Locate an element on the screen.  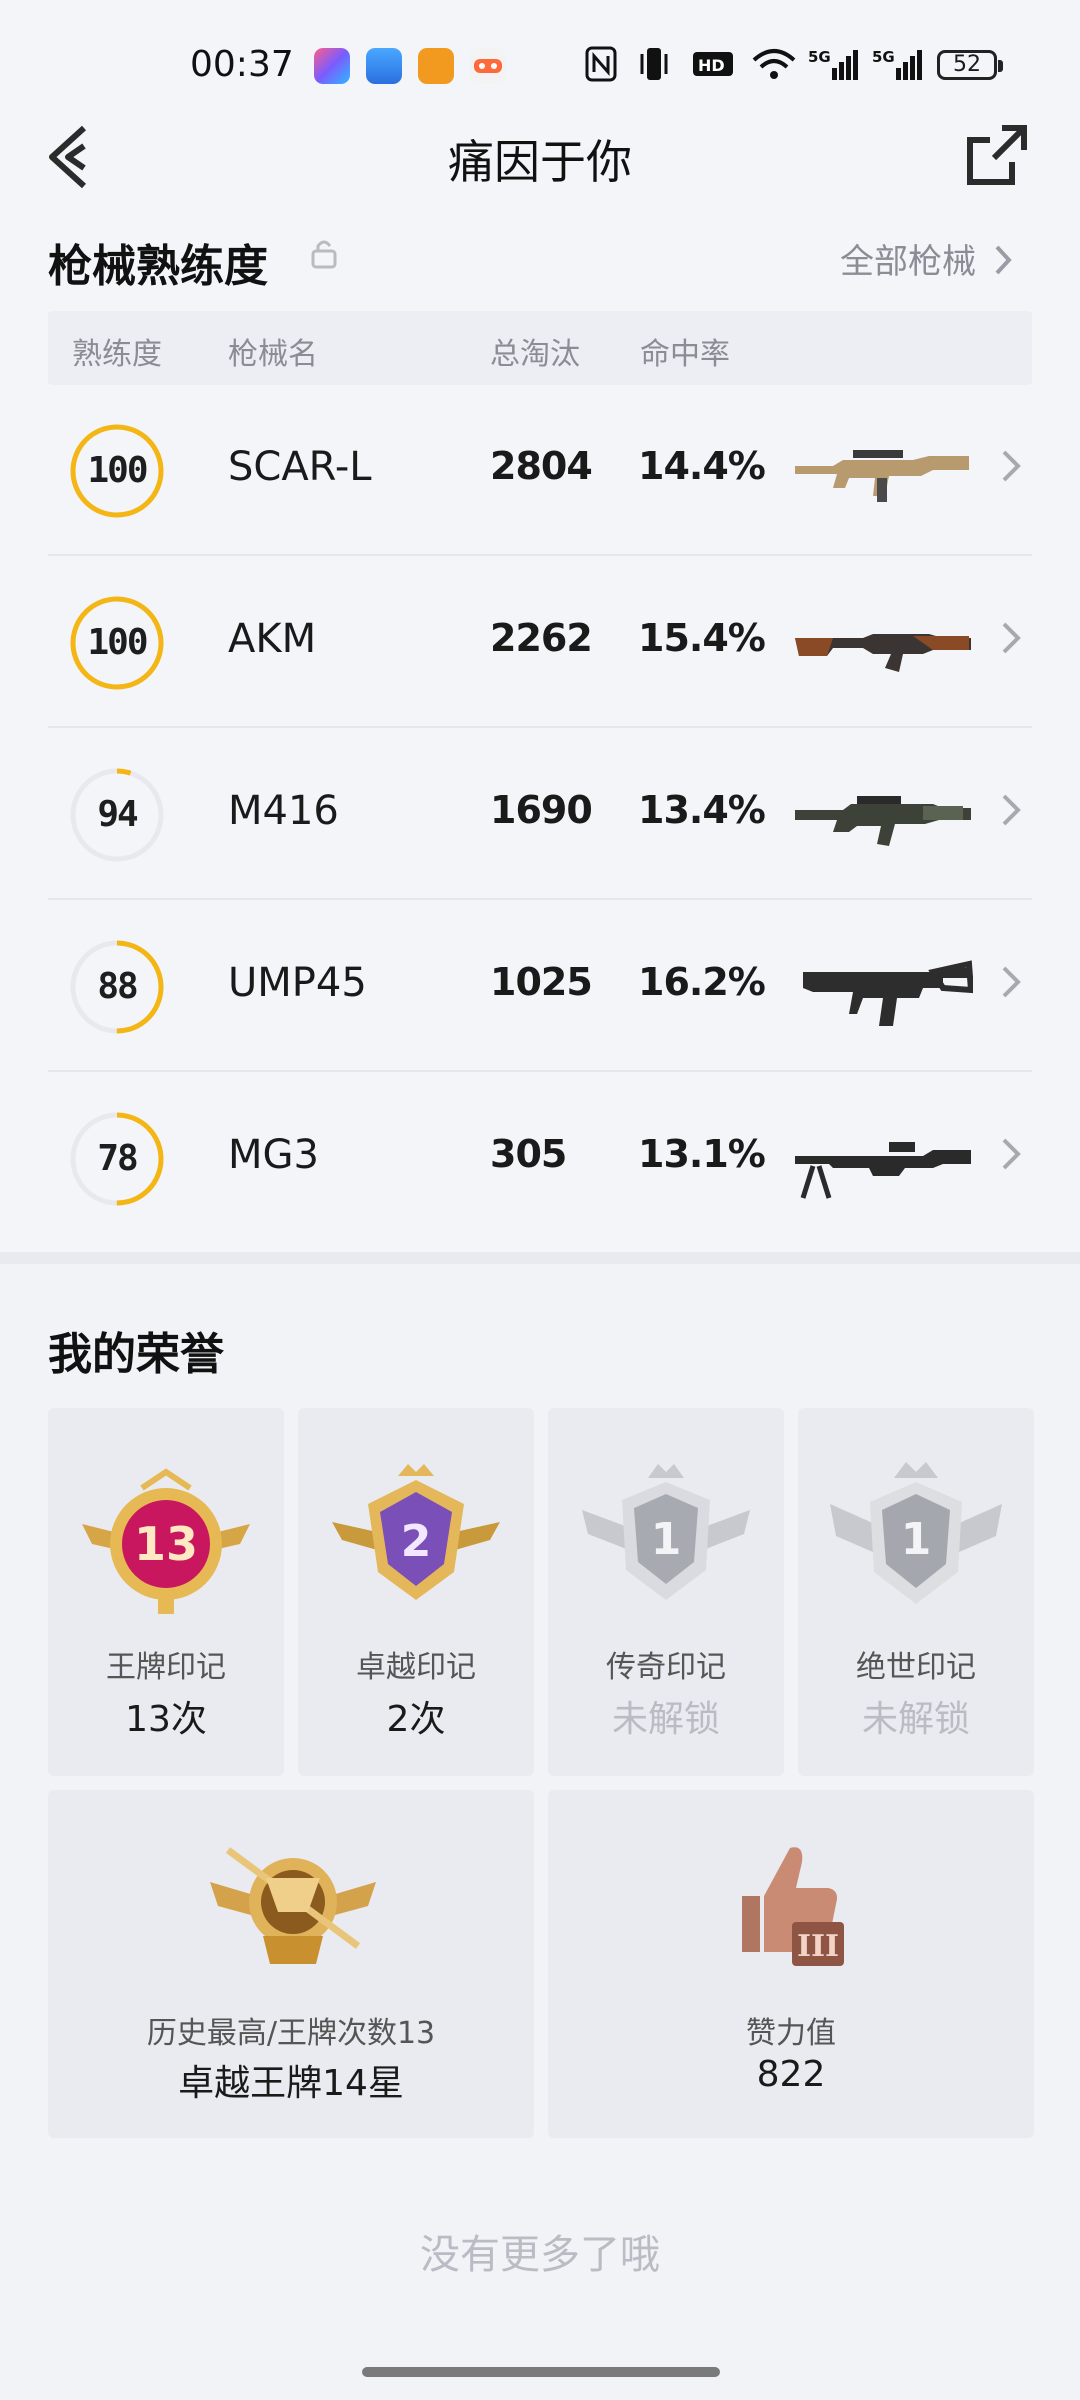
honor-card-peerless: 1 绝世印记 未解锁 is located at coordinates (916, 1592).